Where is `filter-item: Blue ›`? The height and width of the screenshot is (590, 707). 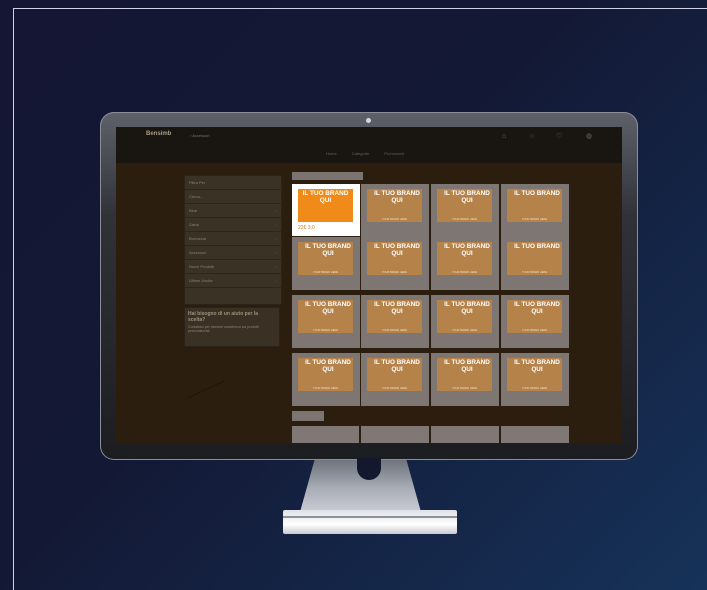
filter-item: Blue › is located at coordinates (233, 211).